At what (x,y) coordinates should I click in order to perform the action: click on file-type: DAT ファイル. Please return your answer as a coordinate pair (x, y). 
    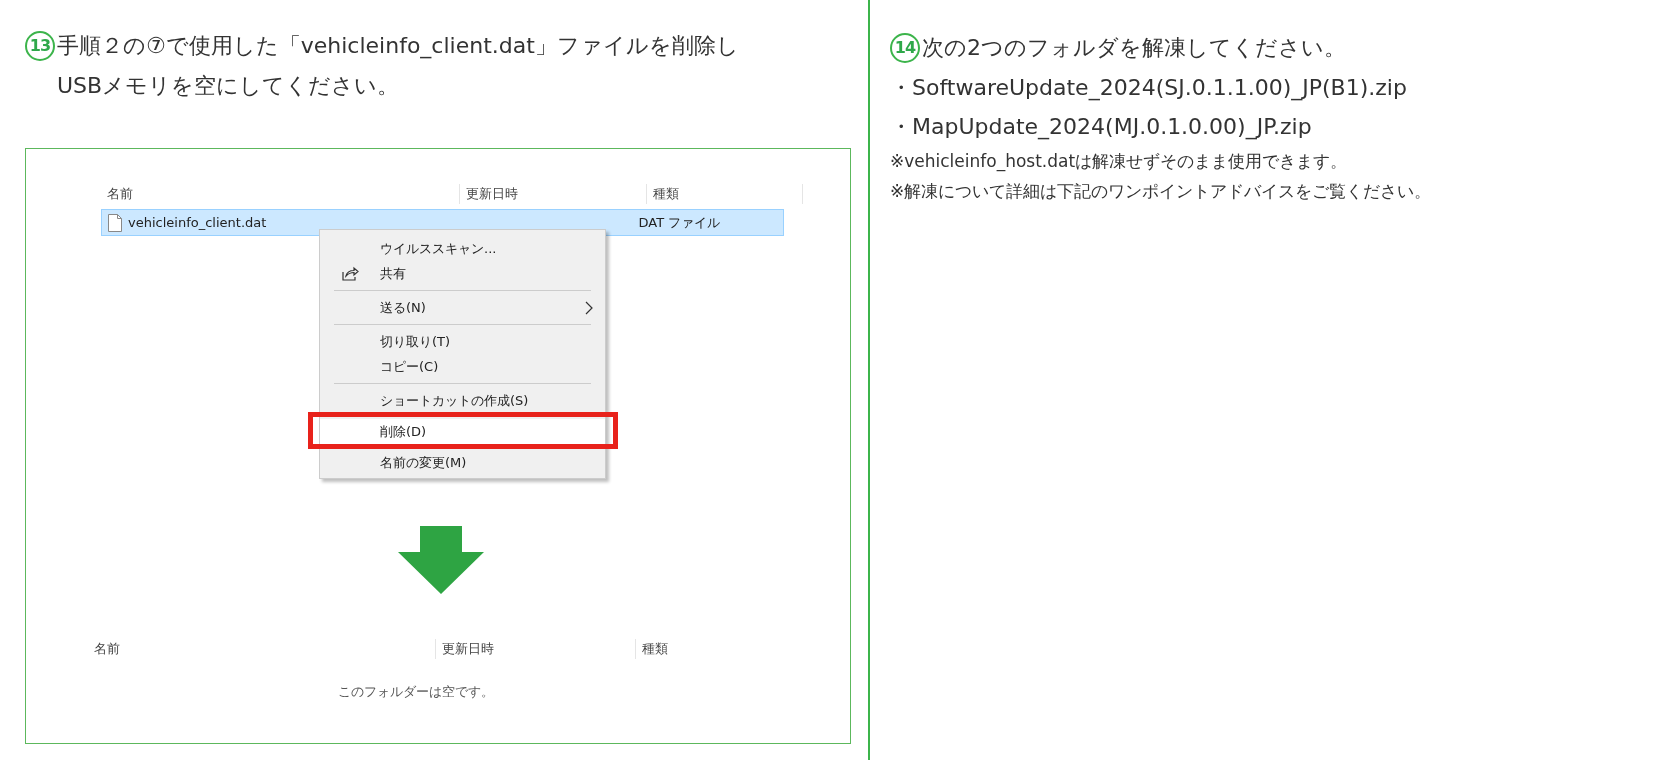
    Looking at the image, I should click on (679, 222).